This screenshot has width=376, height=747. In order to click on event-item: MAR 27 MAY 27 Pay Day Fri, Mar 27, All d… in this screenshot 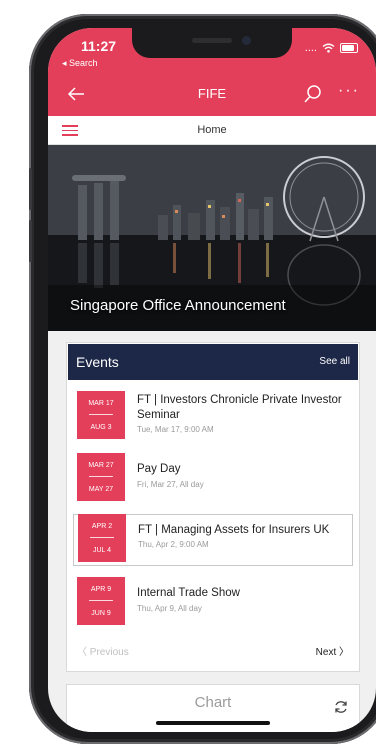, I will do `click(213, 478)`.